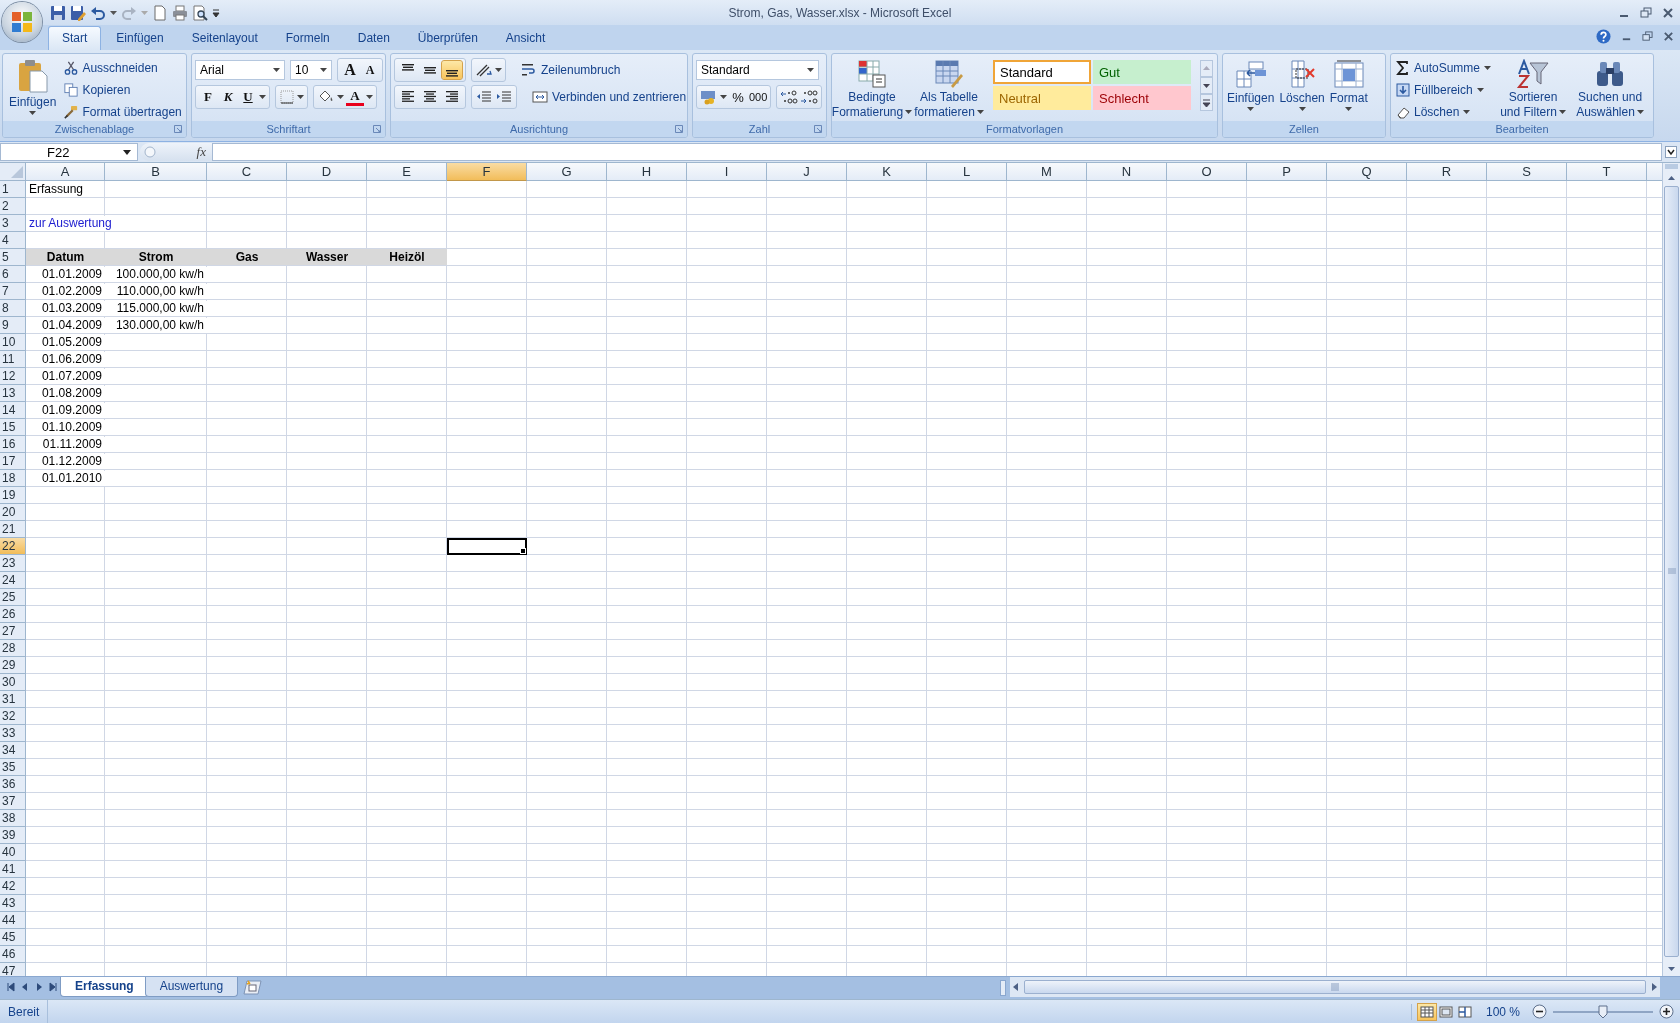 This screenshot has width=1680, height=1023. What do you see at coordinates (311, 70) in the screenshot?
I see `font-size-field: 10` at bounding box center [311, 70].